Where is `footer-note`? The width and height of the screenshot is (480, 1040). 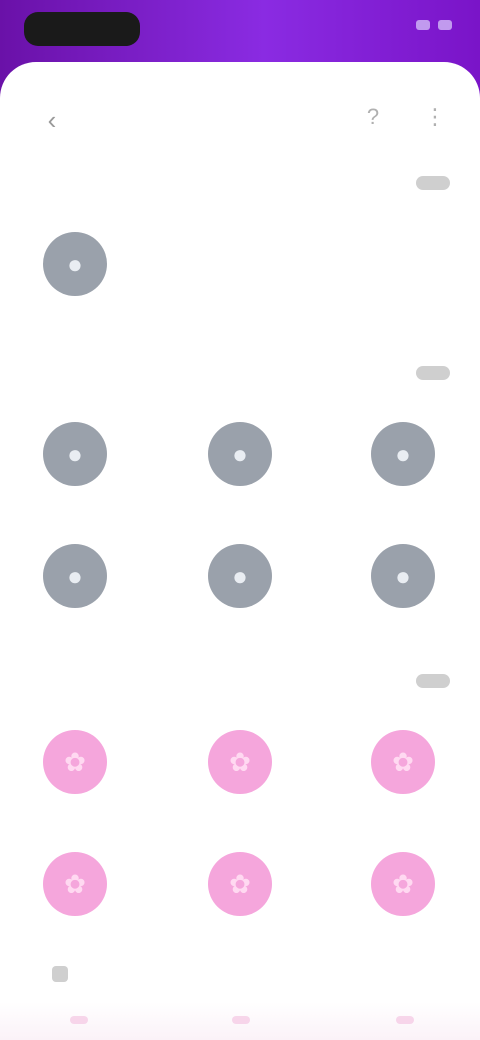 footer-note is located at coordinates (172, 974).